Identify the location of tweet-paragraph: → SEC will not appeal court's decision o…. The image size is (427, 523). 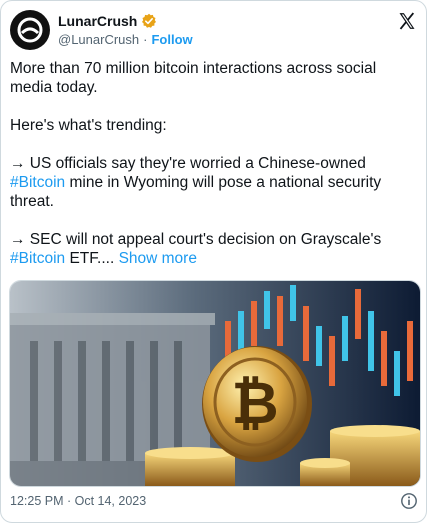
(210, 249).